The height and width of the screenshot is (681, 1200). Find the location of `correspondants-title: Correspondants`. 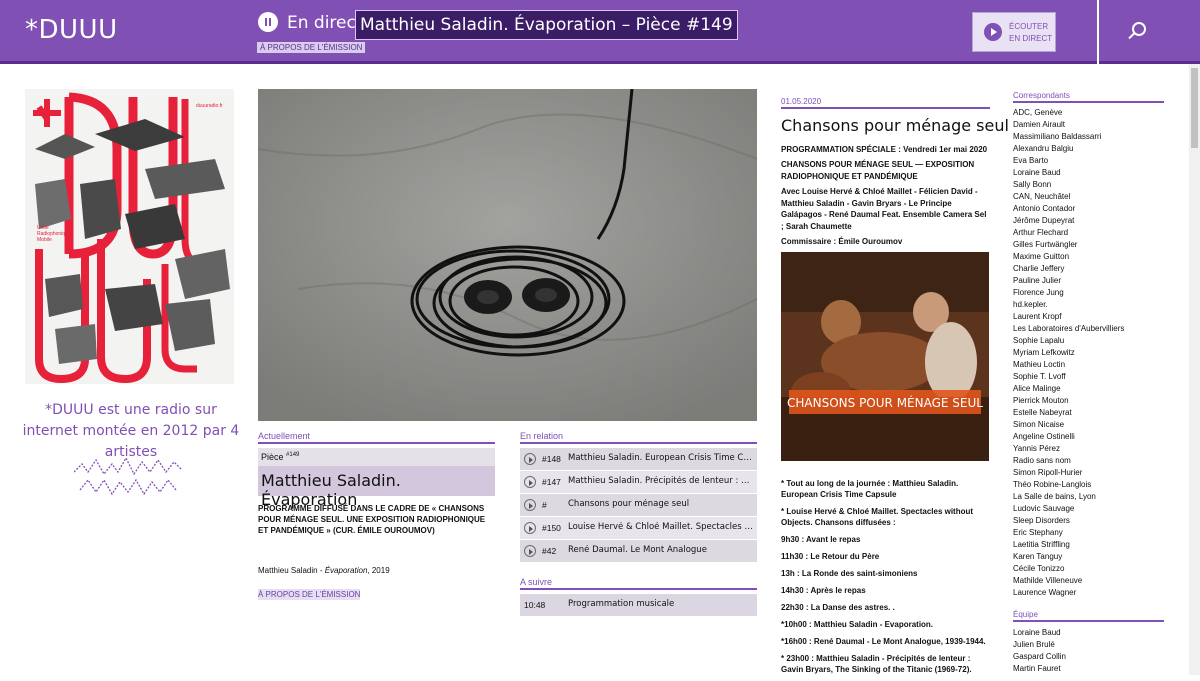

correspondants-title: Correspondants is located at coordinates (1041, 95).